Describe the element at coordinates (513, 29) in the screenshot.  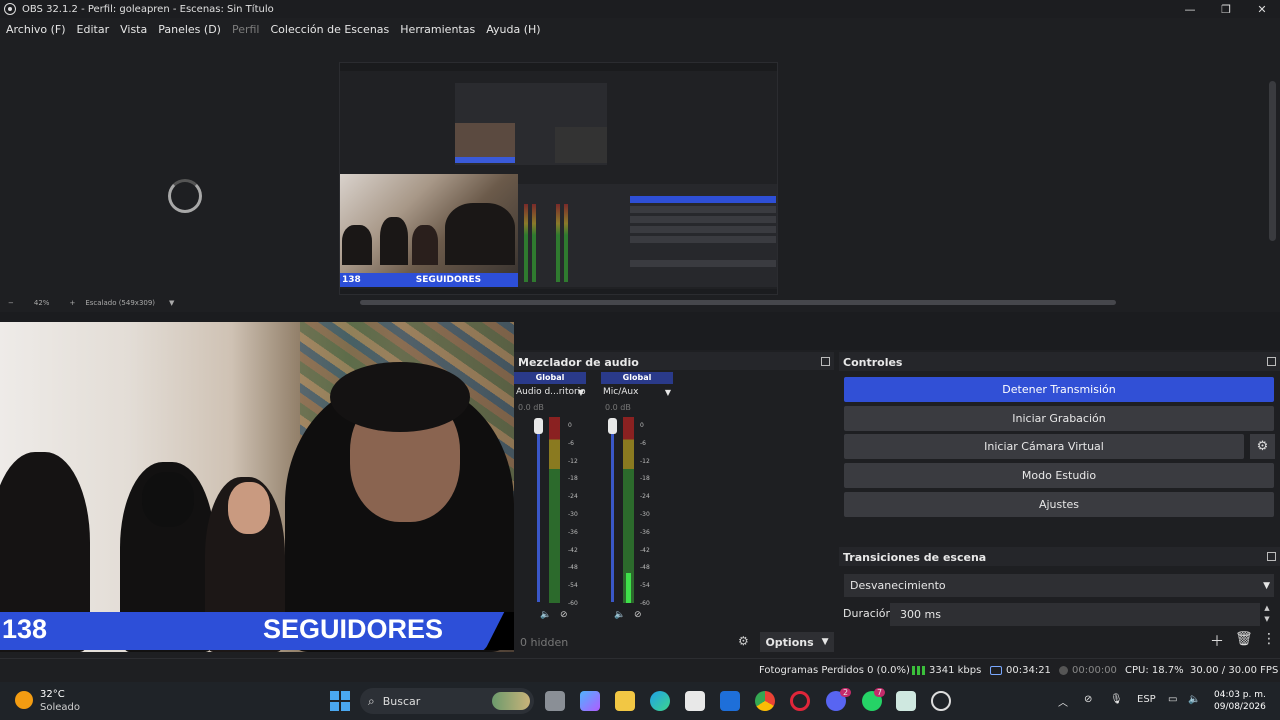
I see `menu-help: Ayuda (H)` at that location.